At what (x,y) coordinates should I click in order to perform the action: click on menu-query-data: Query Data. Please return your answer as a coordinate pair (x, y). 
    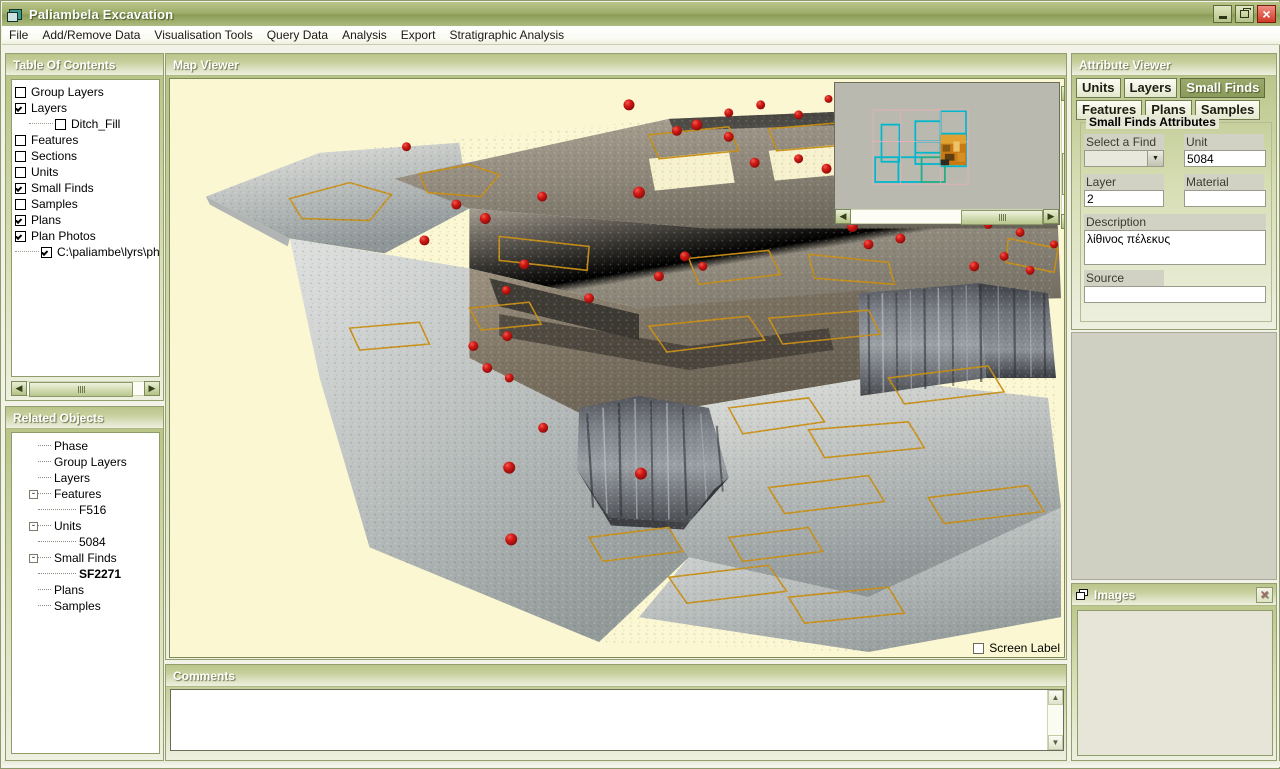
    Looking at the image, I should click on (297, 35).